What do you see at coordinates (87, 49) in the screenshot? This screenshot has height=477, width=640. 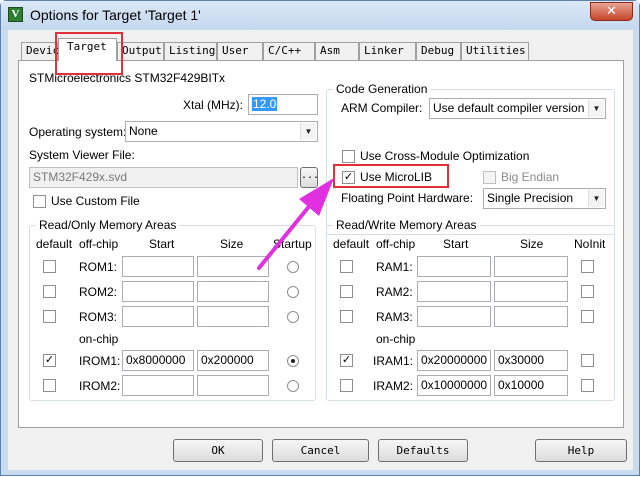 I see `tab-target: Target` at bounding box center [87, 49].